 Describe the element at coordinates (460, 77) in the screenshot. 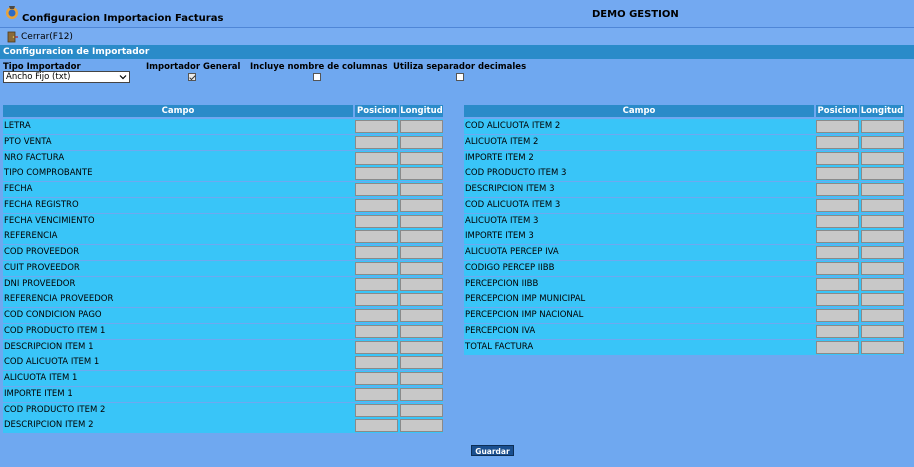

I see `separador-decimales-checkbox` at that location.